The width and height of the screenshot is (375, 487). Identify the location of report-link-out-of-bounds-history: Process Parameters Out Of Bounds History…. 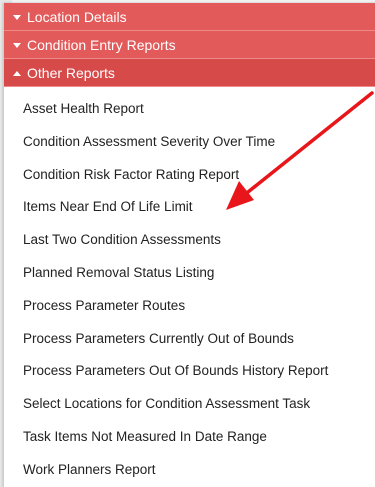
(189, 371).